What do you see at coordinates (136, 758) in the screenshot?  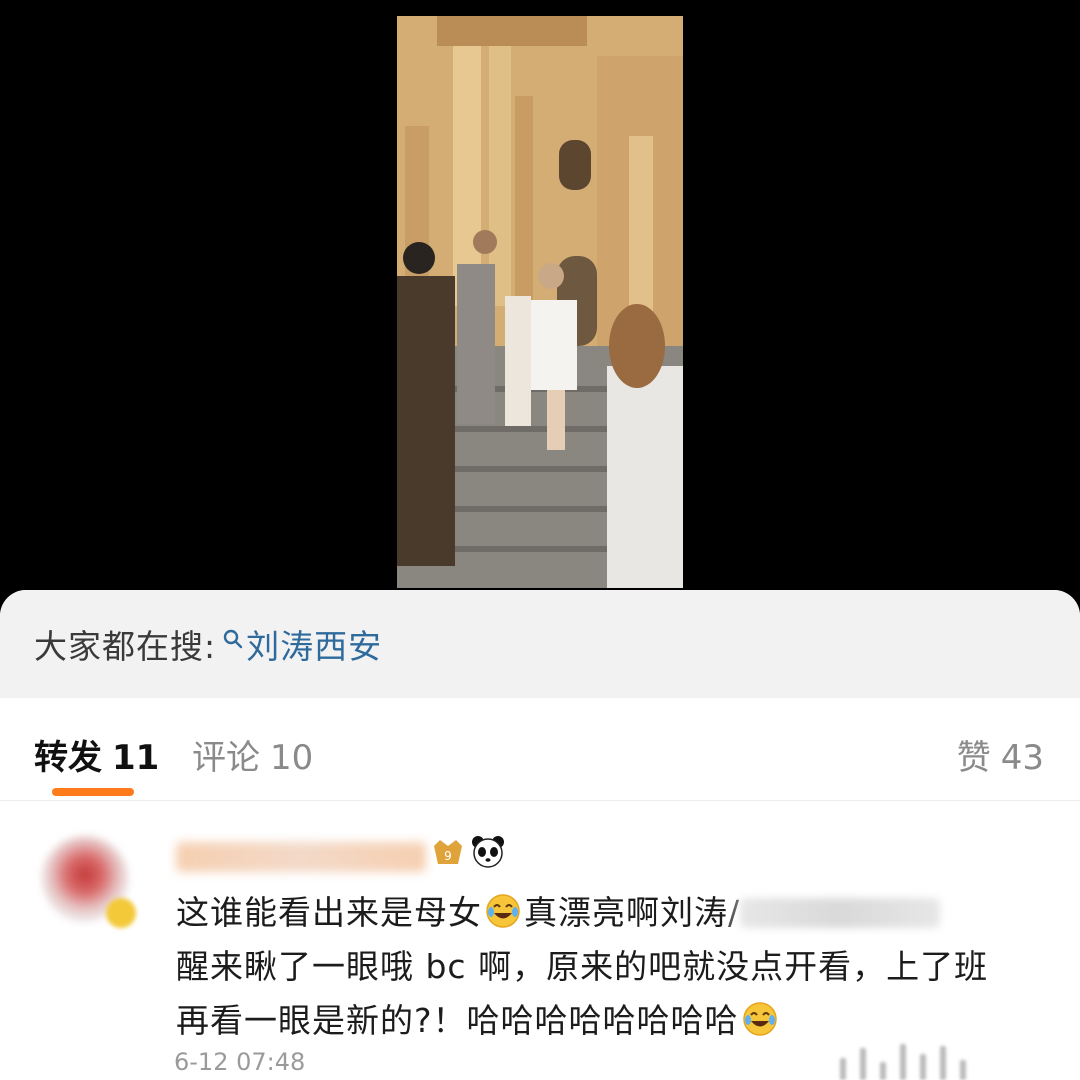 I see `tab-repost-count: 11` at bounding box center [136, 758].